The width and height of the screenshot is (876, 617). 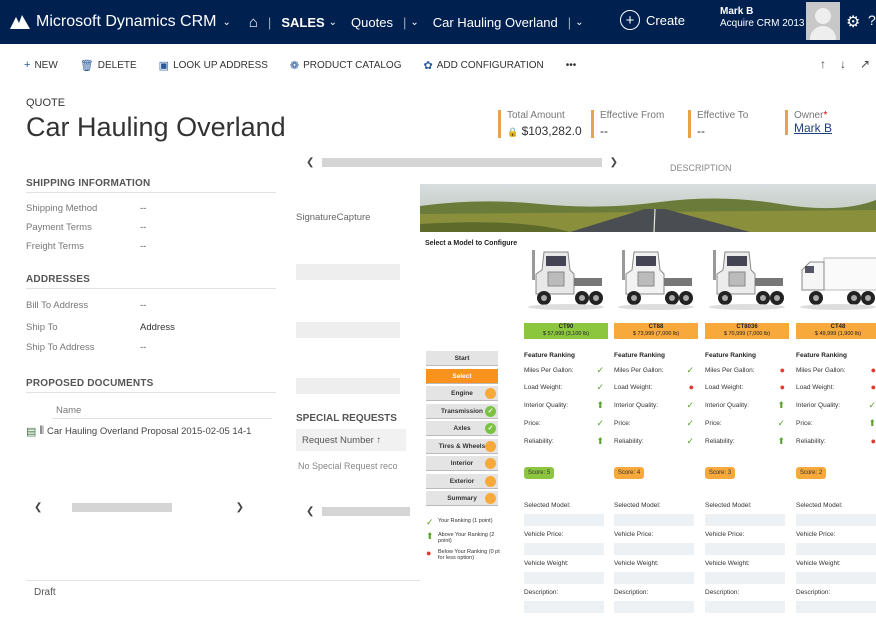 What do you see at coordinates (139, 507) in the screenshot?
I see `documents-scrollbar: ❮ ❯` at bounding box center [139, 507].